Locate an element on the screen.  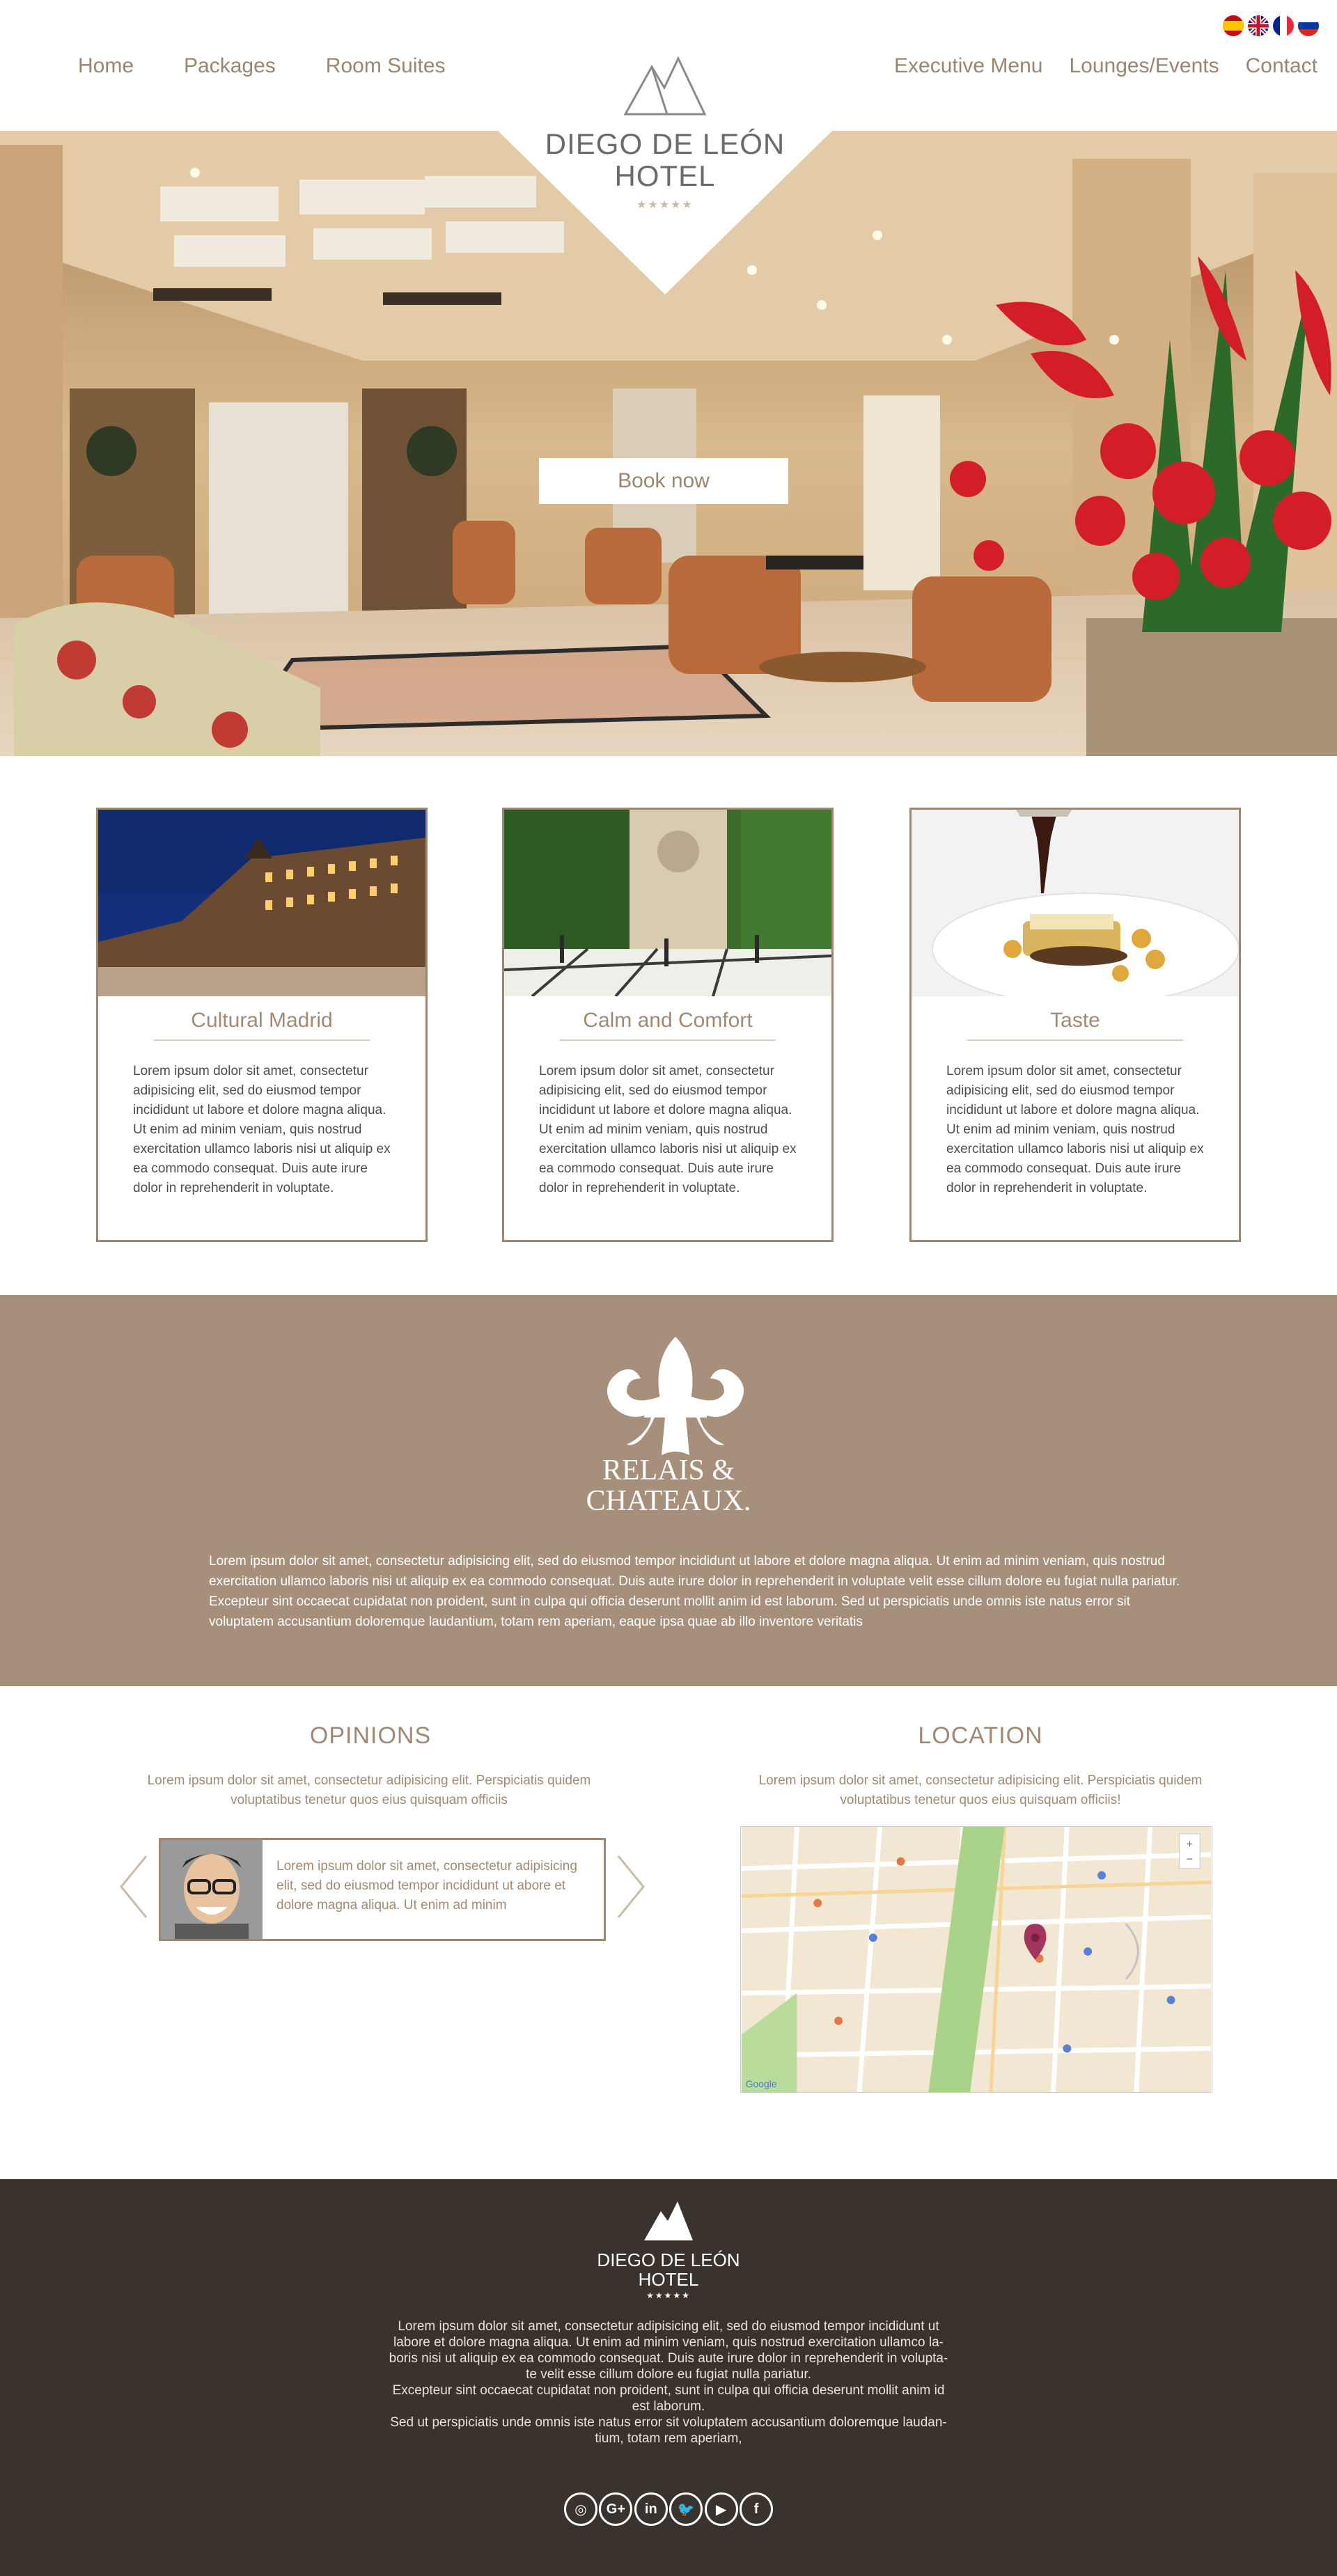
primary-nav-right: Executive Menu Lounges/Events Contact is located at coordinates (1093, 66).